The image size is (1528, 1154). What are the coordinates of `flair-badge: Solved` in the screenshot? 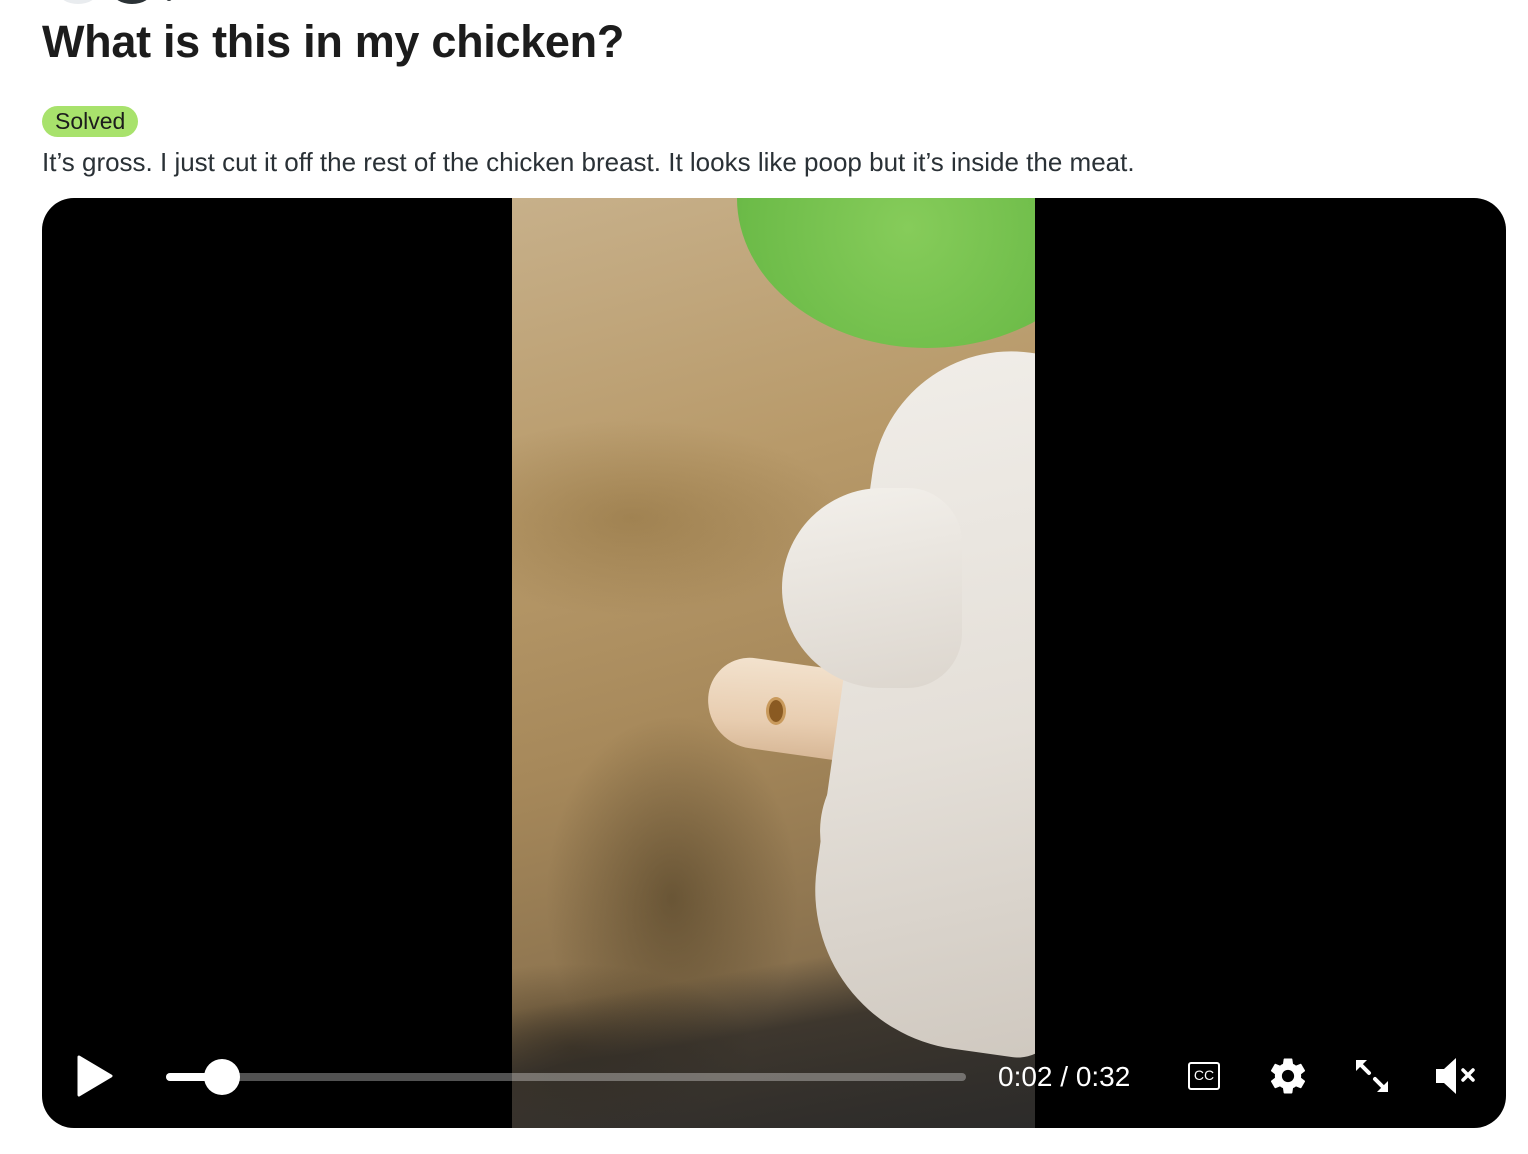 It's located at (90, 121).